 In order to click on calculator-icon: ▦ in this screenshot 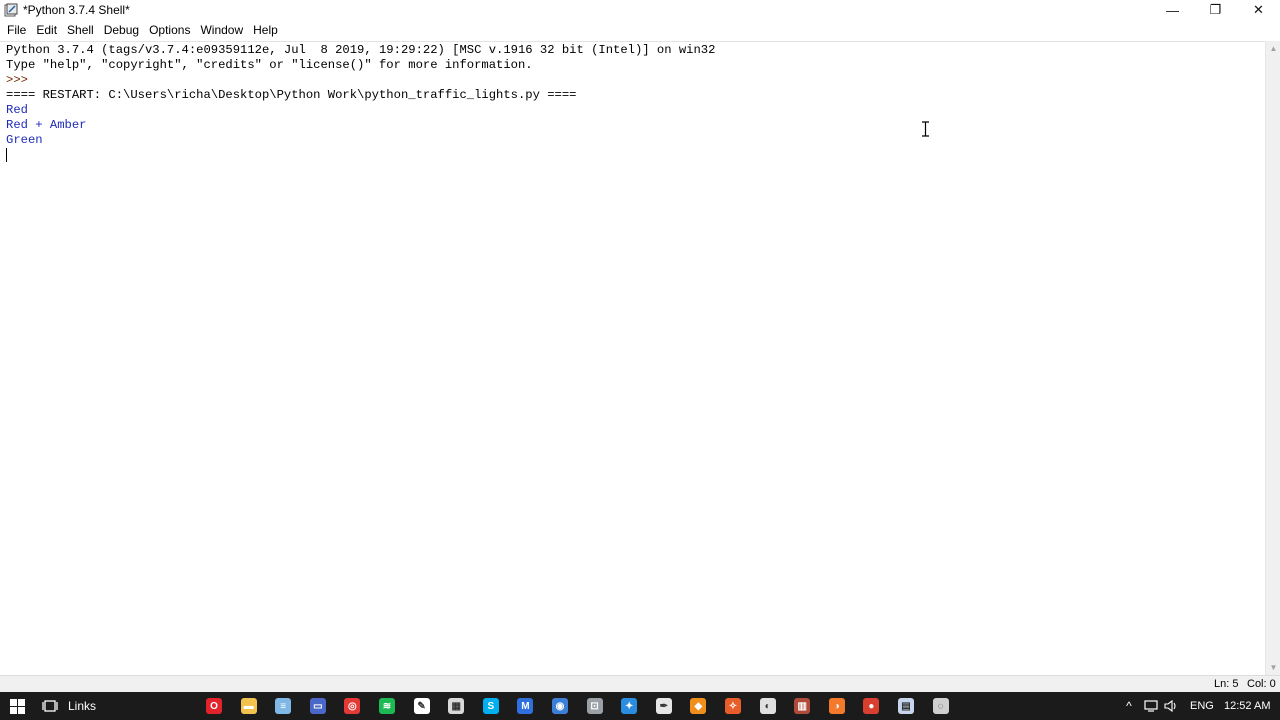, I will do `click(456, 706)`.